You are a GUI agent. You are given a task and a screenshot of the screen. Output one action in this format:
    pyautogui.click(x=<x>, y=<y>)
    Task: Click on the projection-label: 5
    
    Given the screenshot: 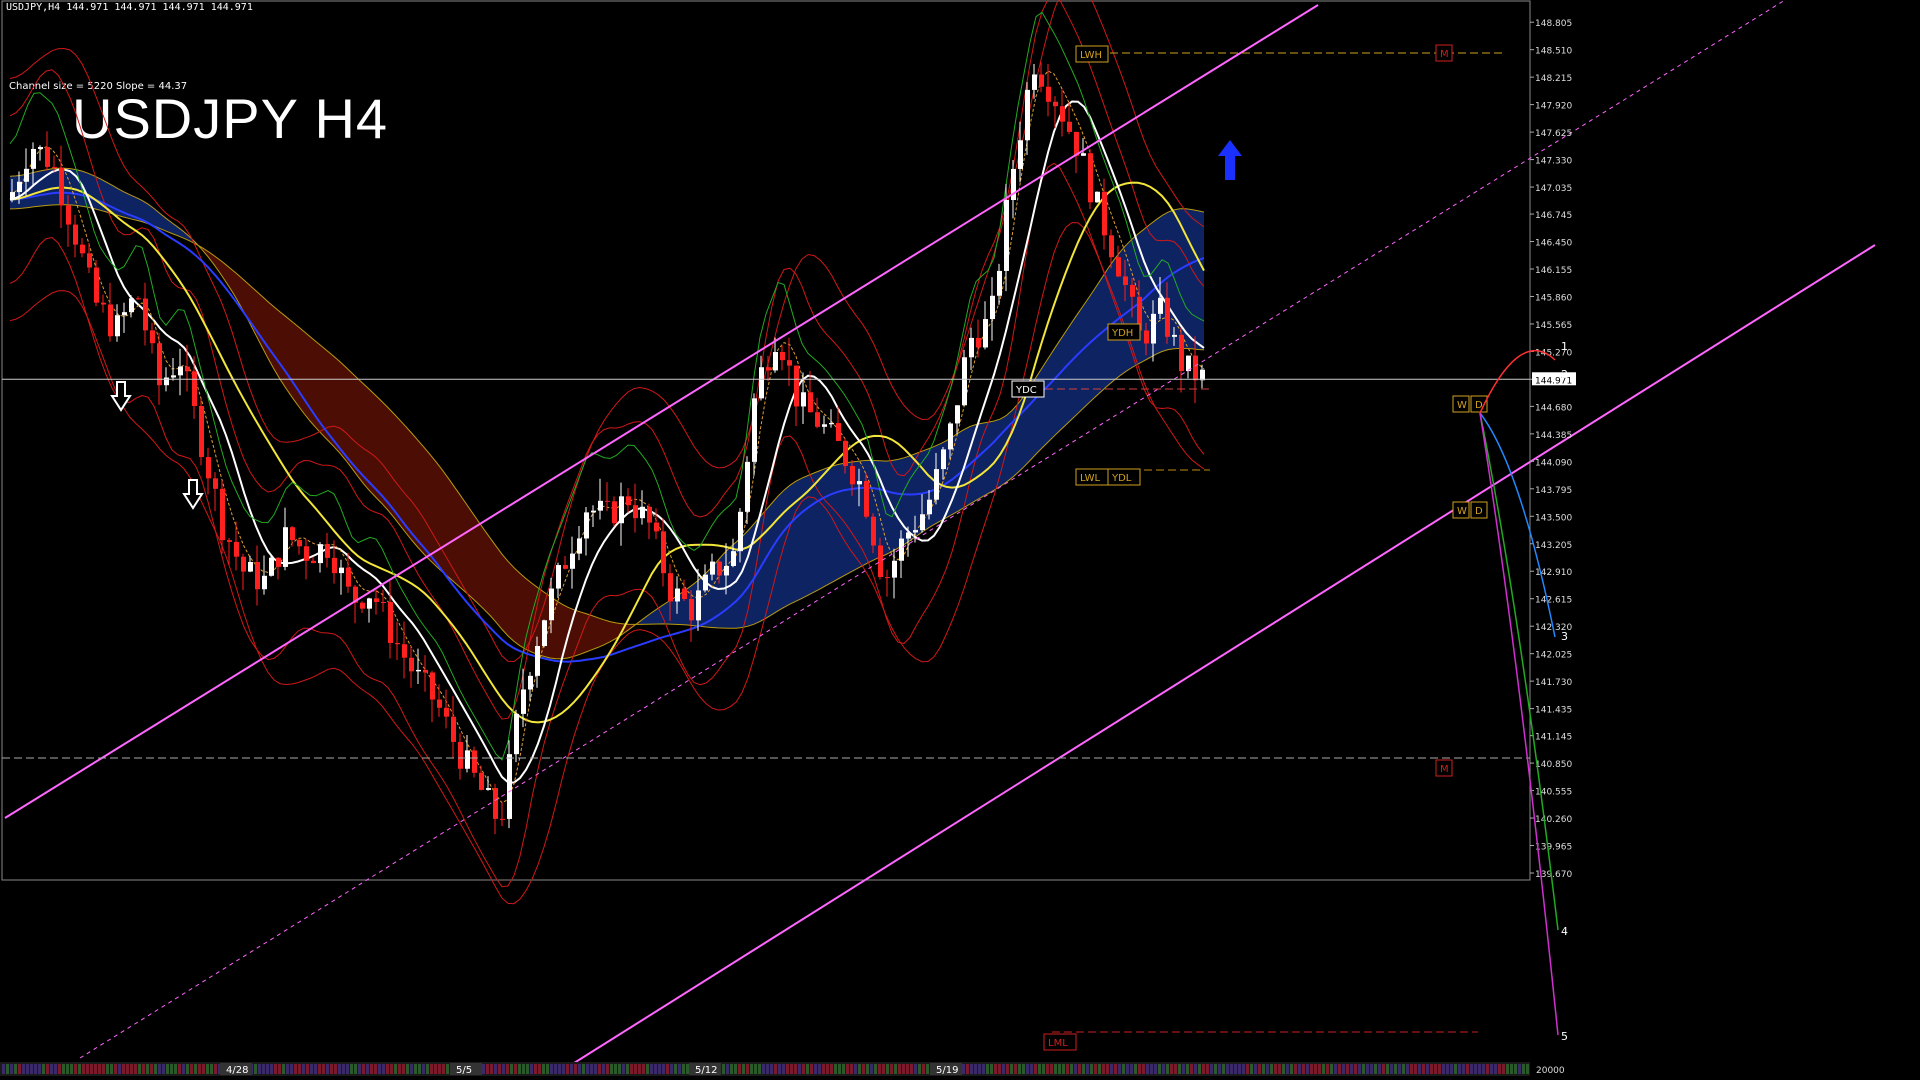 What is the action you would take?
    pyautogui.click(x=1564, y=1036)
    